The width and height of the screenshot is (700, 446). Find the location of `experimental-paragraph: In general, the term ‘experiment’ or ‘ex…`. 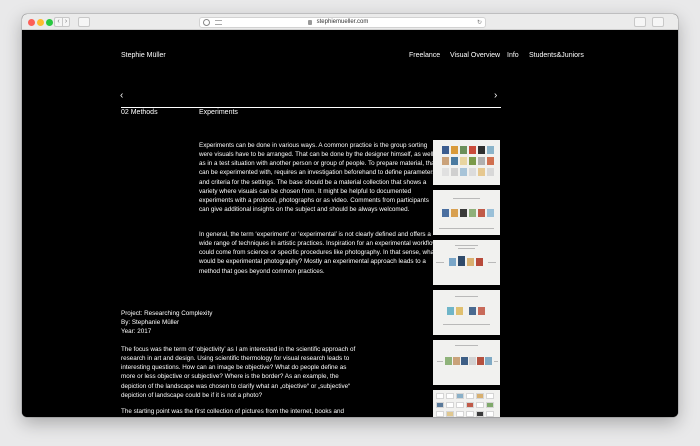

experimental-paragraph: In general, the term ‘experiment’ or ‘ex… is located at coordinates (318, 253).